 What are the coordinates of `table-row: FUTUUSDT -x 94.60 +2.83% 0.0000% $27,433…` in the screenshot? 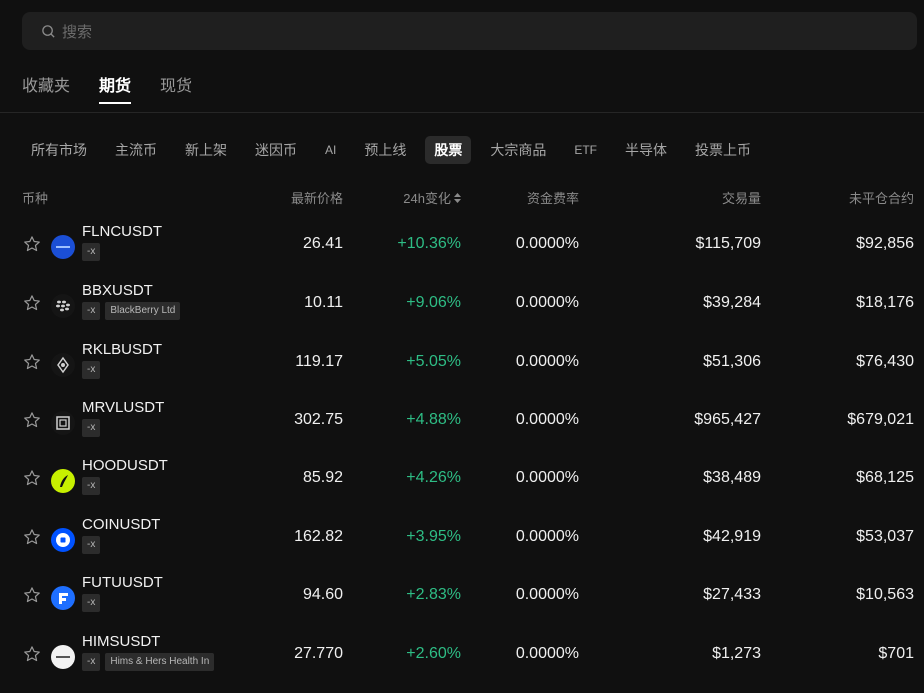 It's located at (462, 604).